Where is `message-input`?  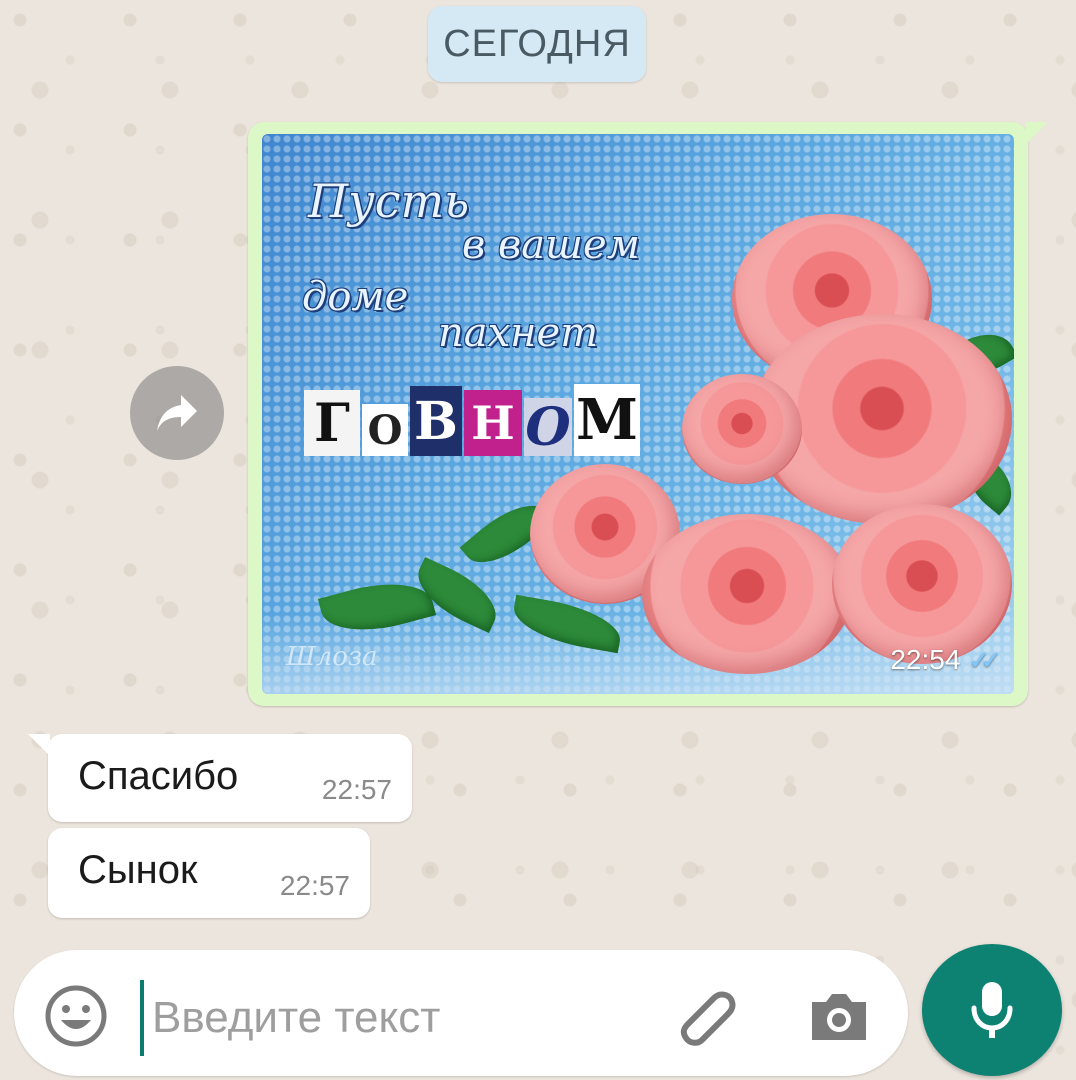 message-input is located at coordinates (390, 1018).